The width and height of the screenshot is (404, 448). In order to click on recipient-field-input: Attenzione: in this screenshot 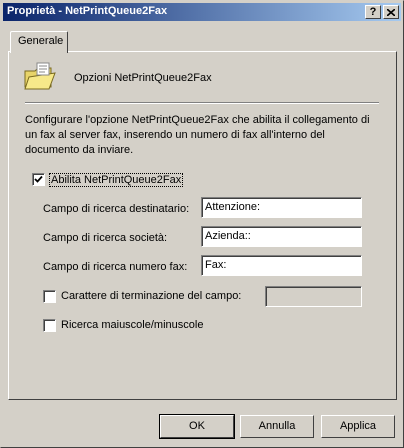, I will do `click(281, 207)`.